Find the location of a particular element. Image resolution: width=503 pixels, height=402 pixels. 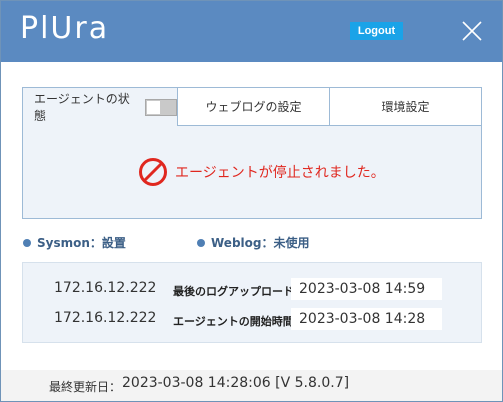

tab-weblog-settings-label: ウェブログの設定 is located at coordinates (253, 107).